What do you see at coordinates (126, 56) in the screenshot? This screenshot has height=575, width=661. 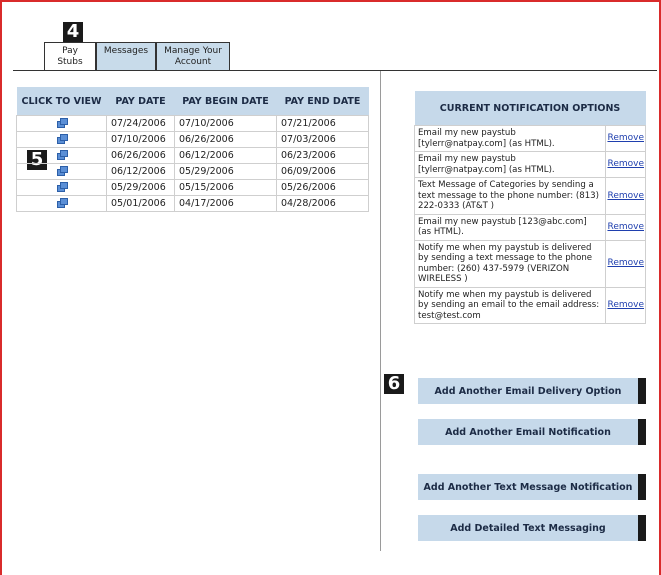 I see `tab-messages: Messages` at bounding box center [126, 56].